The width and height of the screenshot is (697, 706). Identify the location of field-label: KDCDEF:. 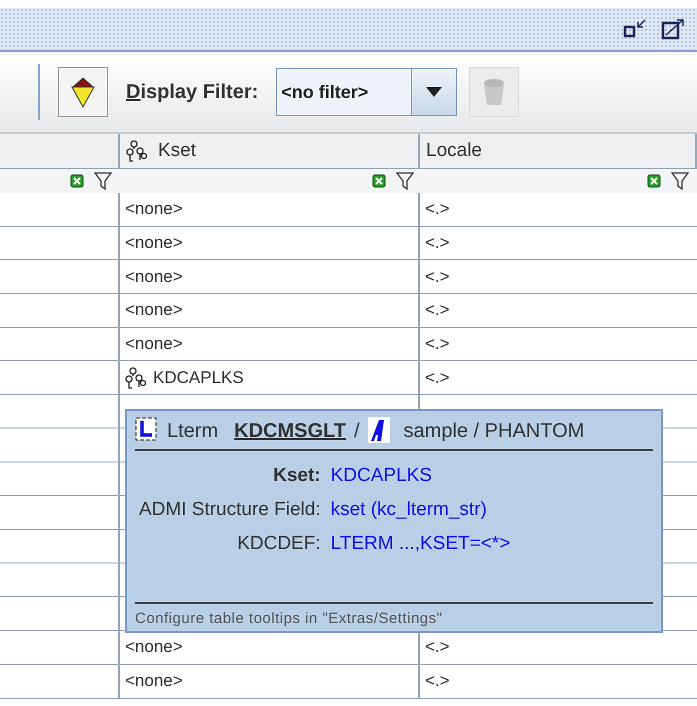
(278, 544).